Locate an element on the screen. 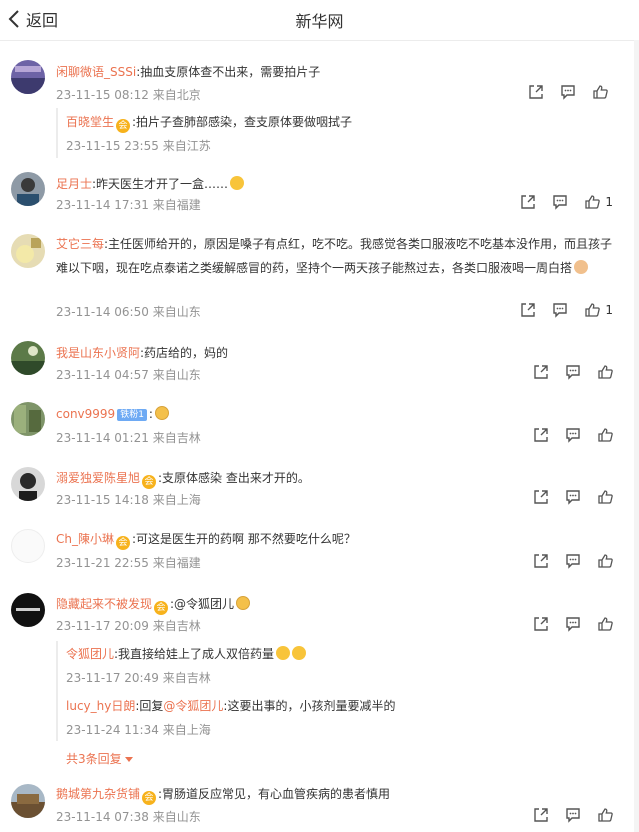 The width and height of the screenshot is (639, 832). mention-link: @令狐团儿 is located at coordinates (193, 706).